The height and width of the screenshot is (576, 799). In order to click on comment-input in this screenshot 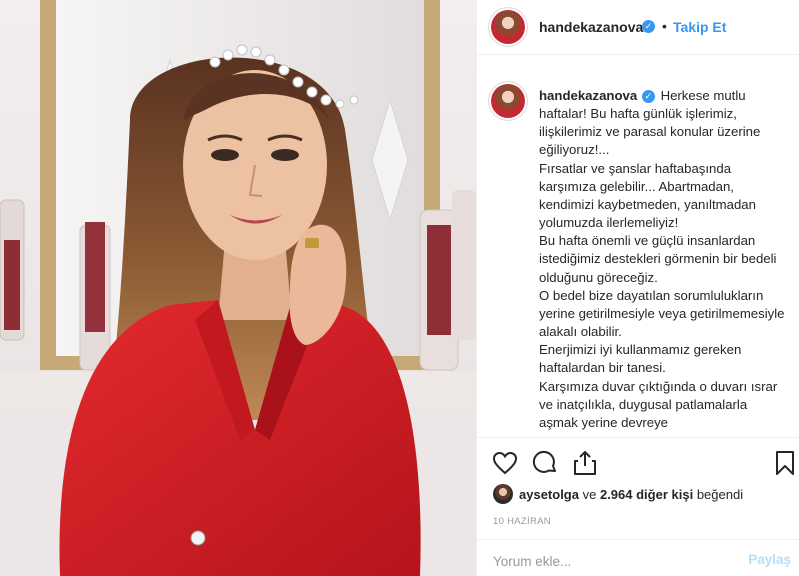, I will do `click(603, 561)`.